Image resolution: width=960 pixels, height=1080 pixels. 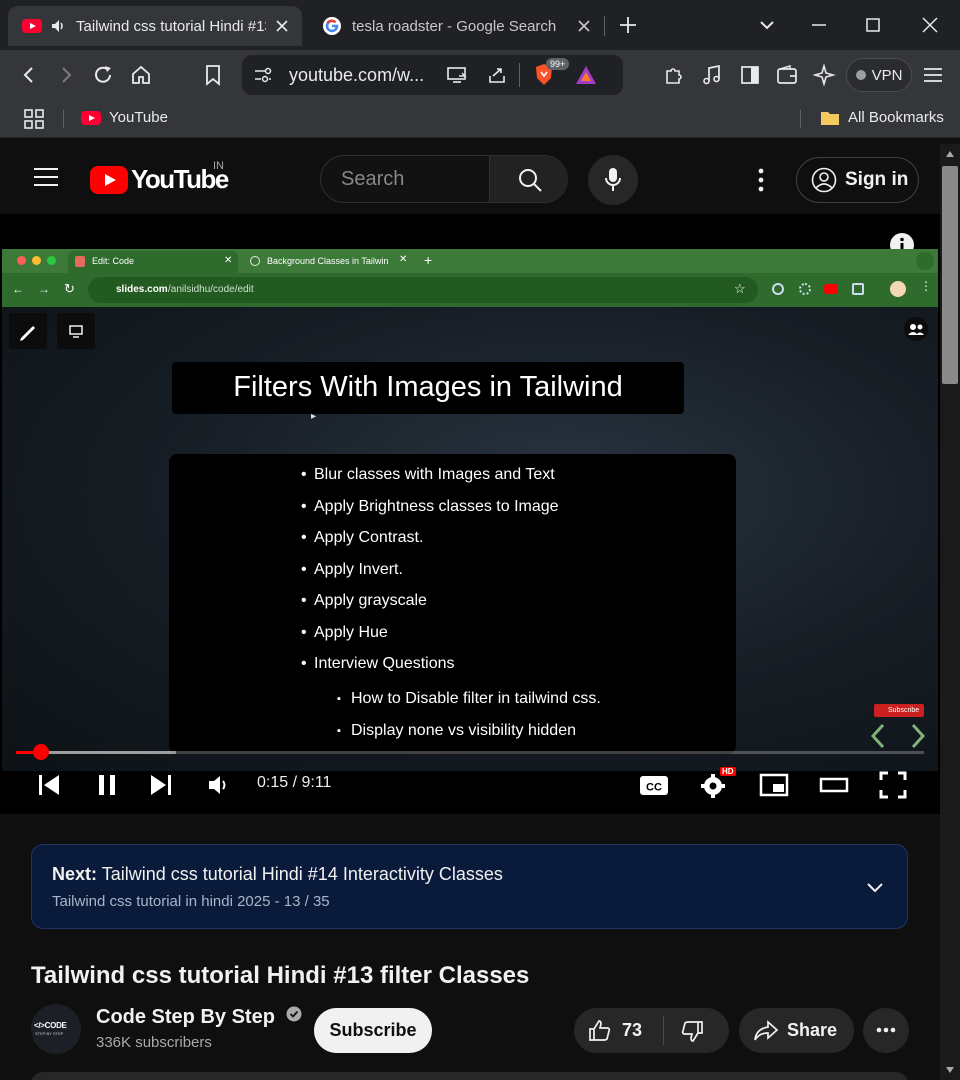 I want to click on bookmark-divider, so click(x=800, y=119).